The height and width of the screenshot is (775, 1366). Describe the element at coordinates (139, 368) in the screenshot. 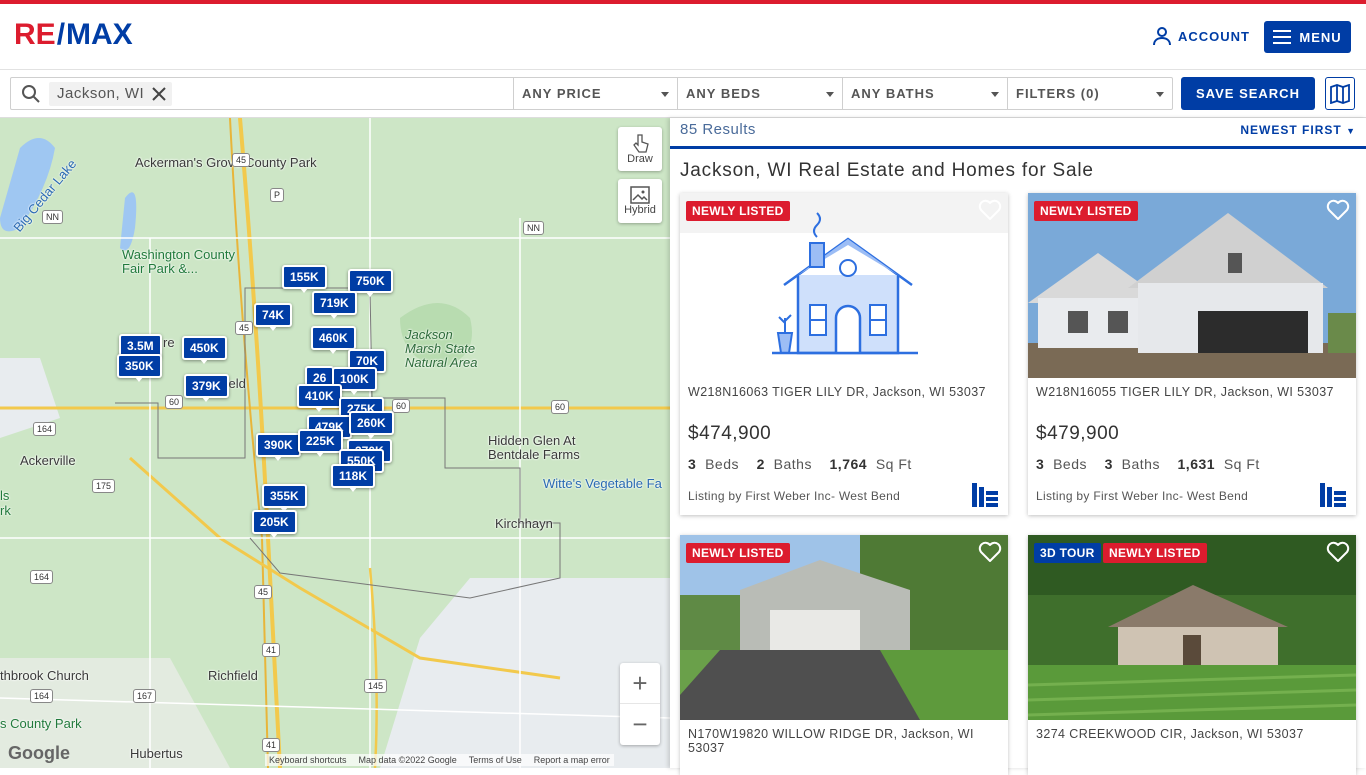

I see `price-pin: 350K` at that location.